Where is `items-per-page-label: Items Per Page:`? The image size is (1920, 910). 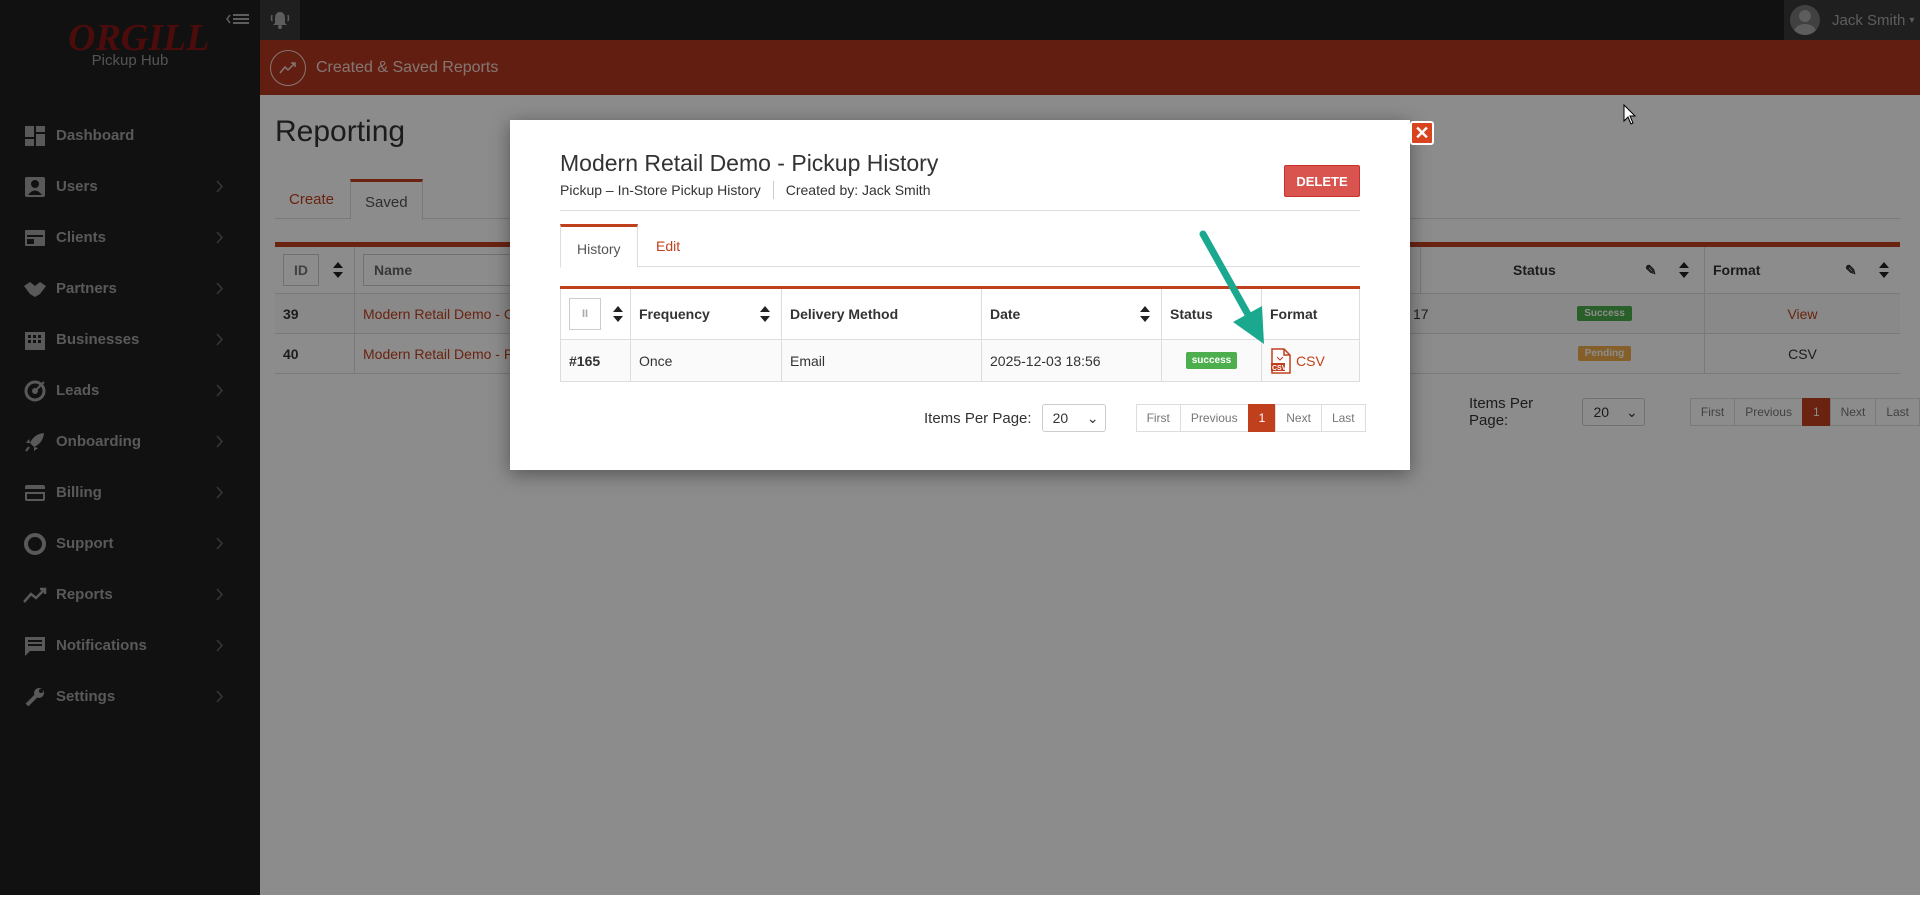 items-per-page-label: Items Per Page: is located at coordinates (978, 418).